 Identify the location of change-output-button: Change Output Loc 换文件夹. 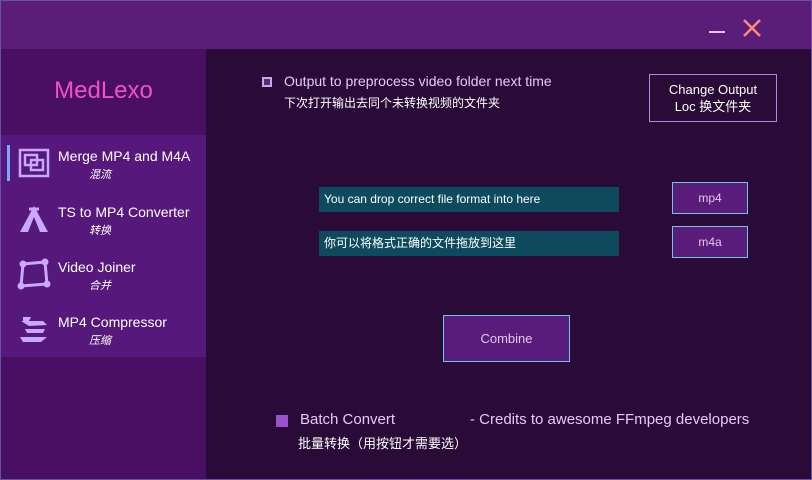
(713, 98).